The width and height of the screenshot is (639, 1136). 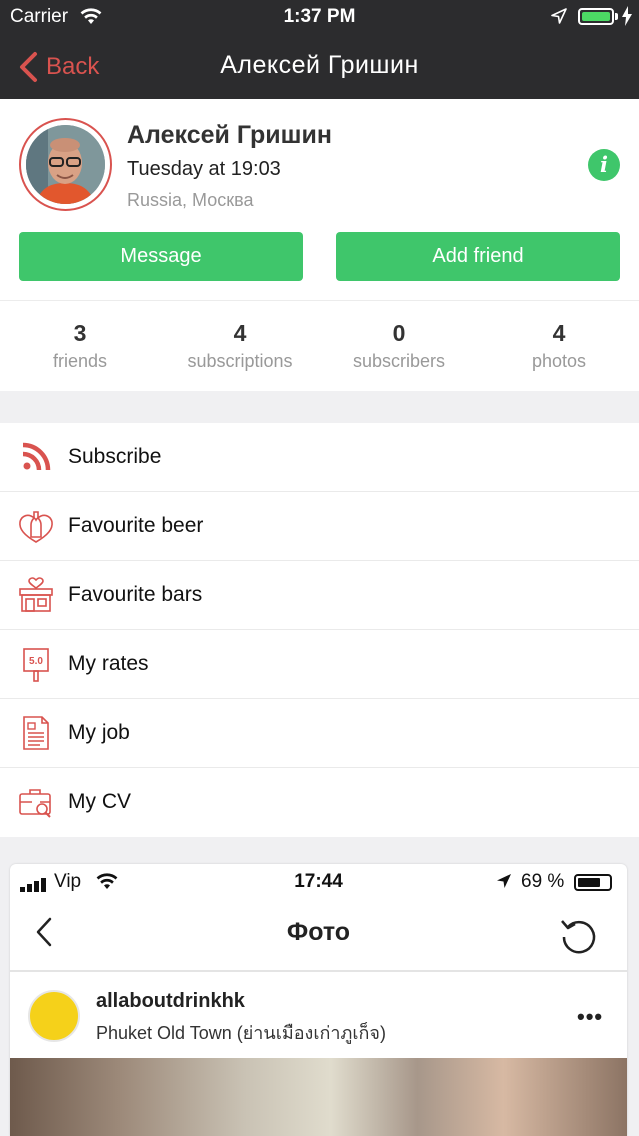 I want to click on add-friend-button: Add friend, so click(x=478, y=256).